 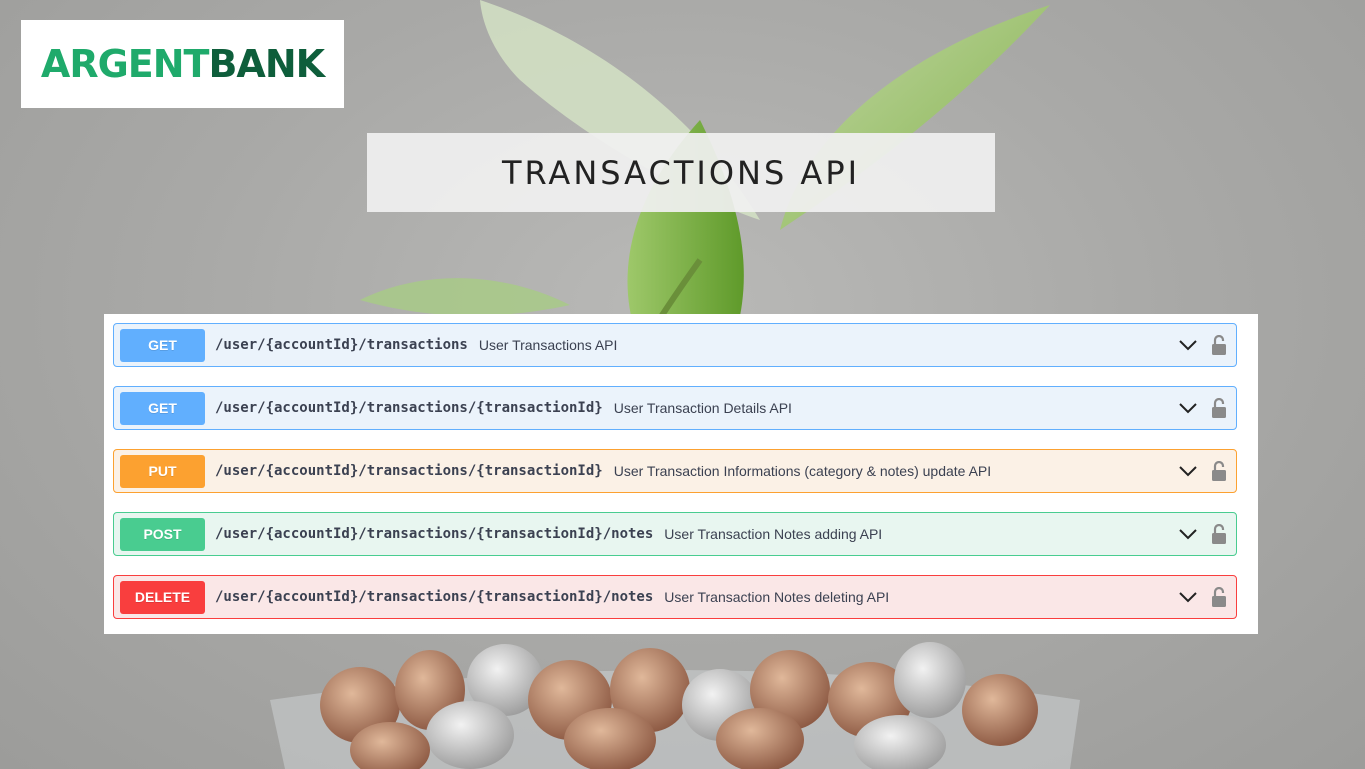 What do you see at coordinates (162, 471) in the screenshot?
I see `method-badge: PUT` at bounding box center [162, 471].